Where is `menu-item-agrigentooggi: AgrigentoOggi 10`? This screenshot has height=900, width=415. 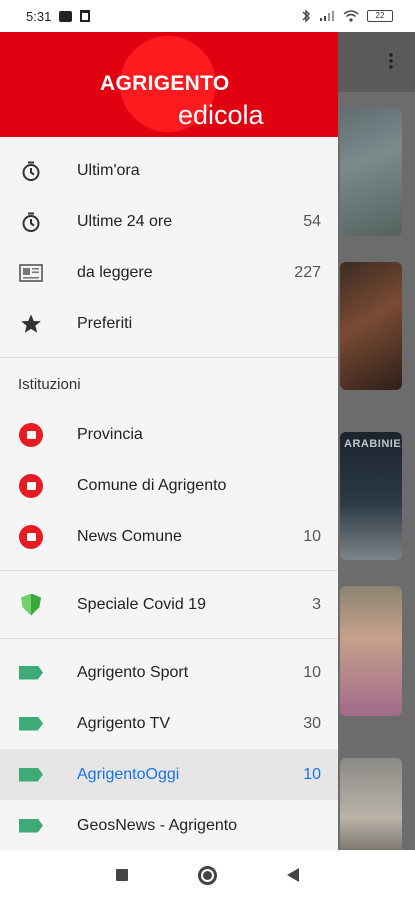 menu-item-agrigentooggi: AgrigentoOggi 10 is located at coordinates (169, 774).